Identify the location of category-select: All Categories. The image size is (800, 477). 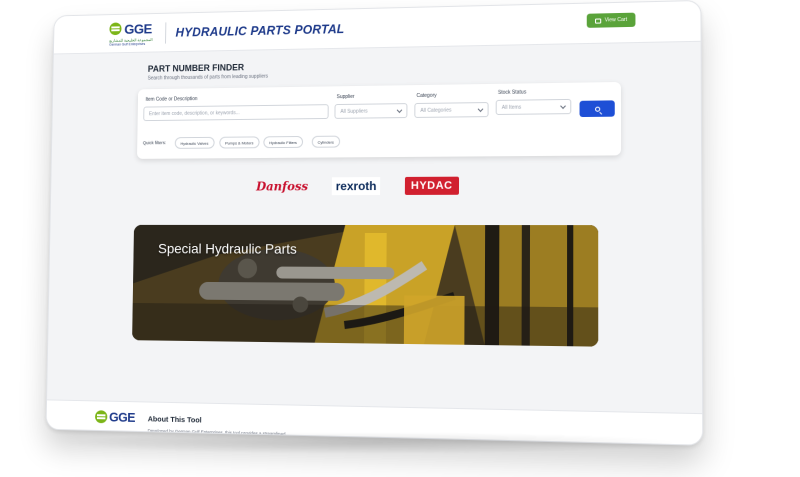
(451, 110).